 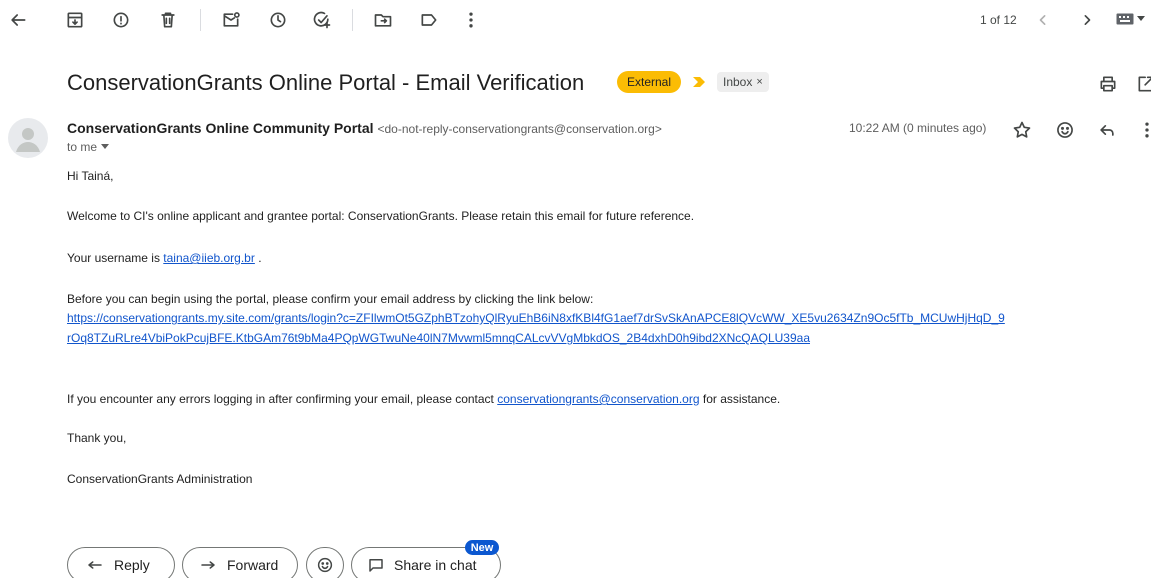 I want to click on username-line: Your username is taina@iieb.org.br ., so click(x=164, y=258).